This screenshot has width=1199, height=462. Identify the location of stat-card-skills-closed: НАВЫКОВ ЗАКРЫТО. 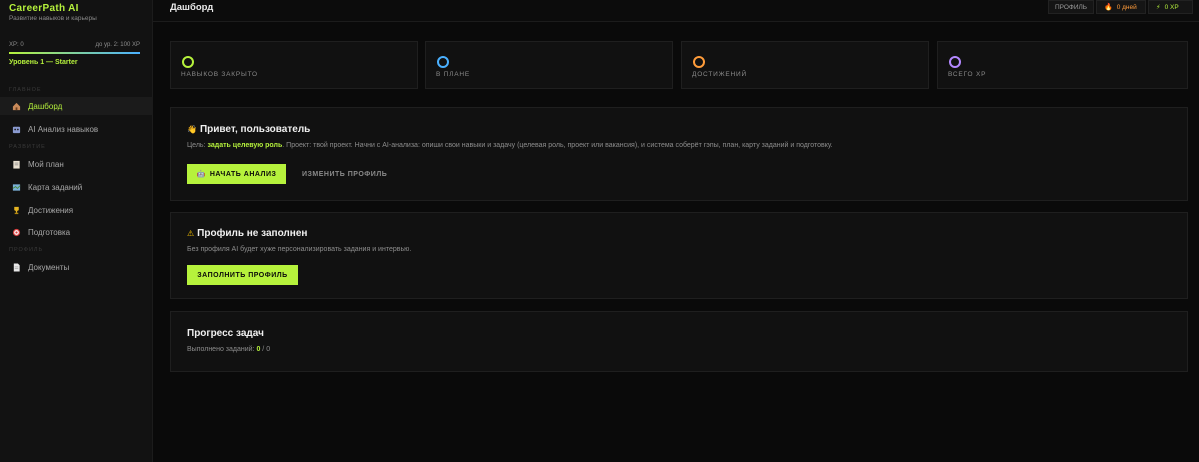
(294, 65).